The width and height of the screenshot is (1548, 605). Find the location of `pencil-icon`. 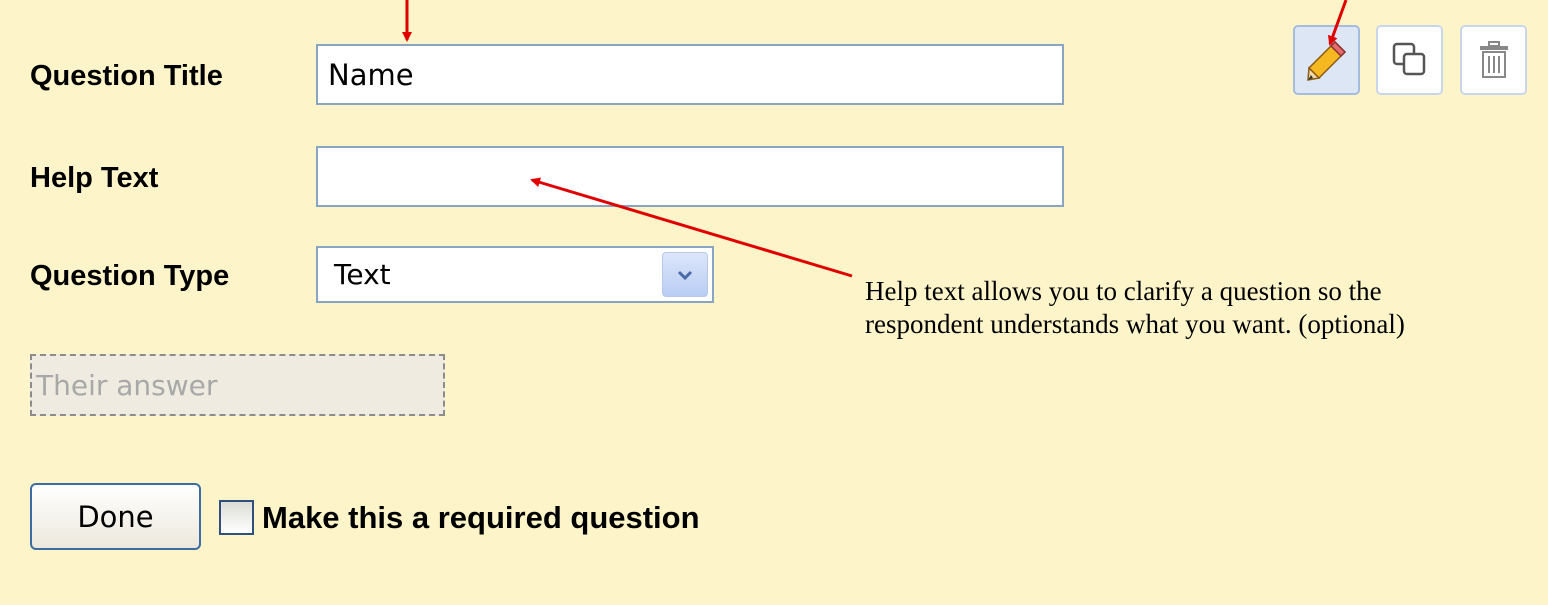

pencil-icon is located at coordinates (1326, 60).